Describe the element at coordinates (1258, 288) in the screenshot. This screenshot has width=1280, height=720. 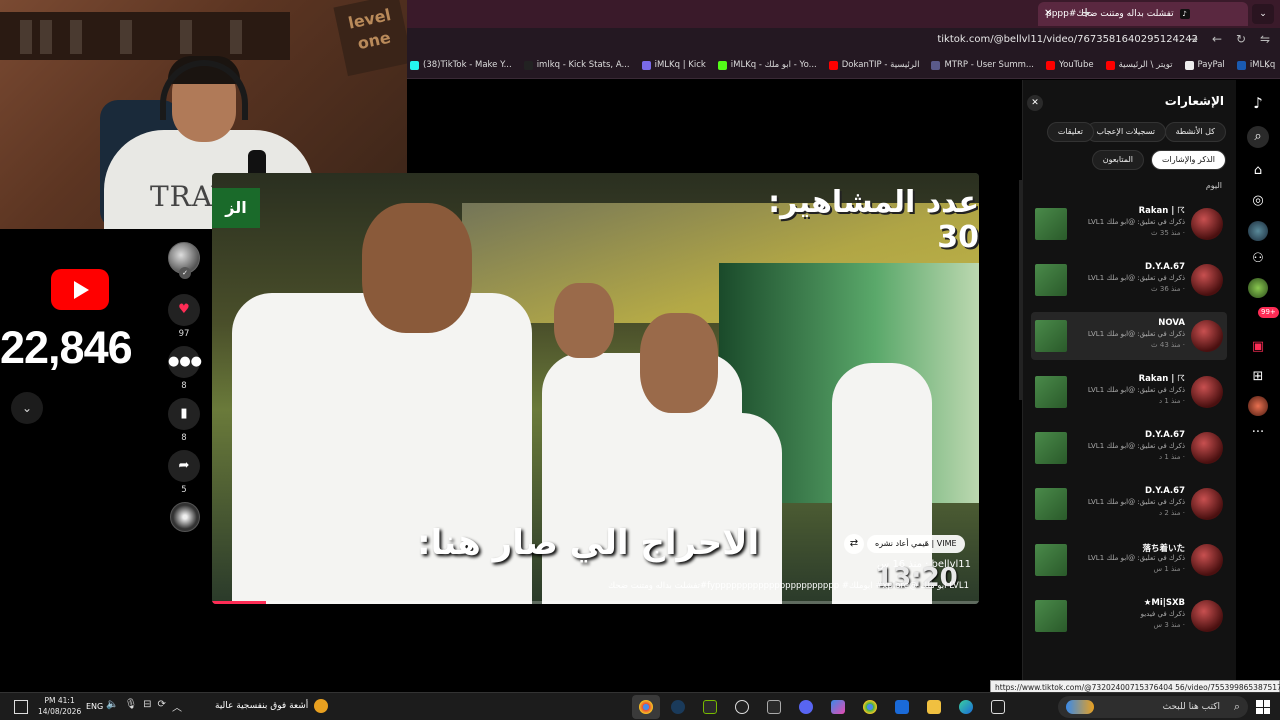
I see `live-avatar` at that location.